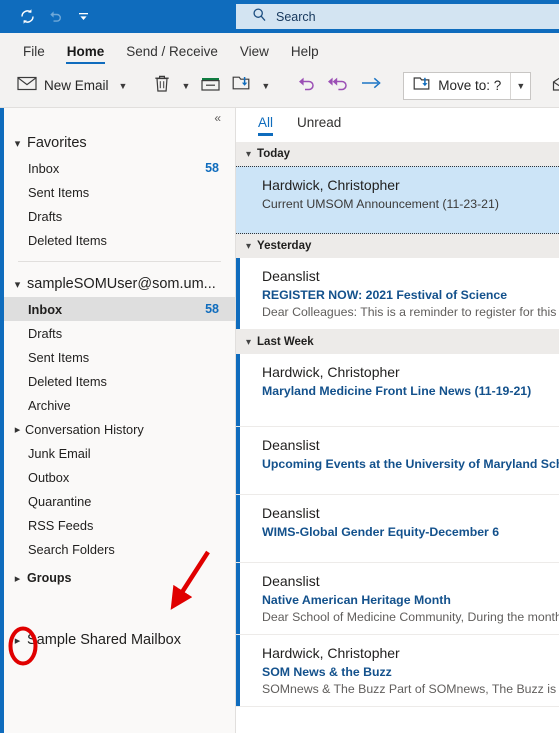  I want to click on sidebar-item-favorites-drafts: Drafts, so click(119, 216).